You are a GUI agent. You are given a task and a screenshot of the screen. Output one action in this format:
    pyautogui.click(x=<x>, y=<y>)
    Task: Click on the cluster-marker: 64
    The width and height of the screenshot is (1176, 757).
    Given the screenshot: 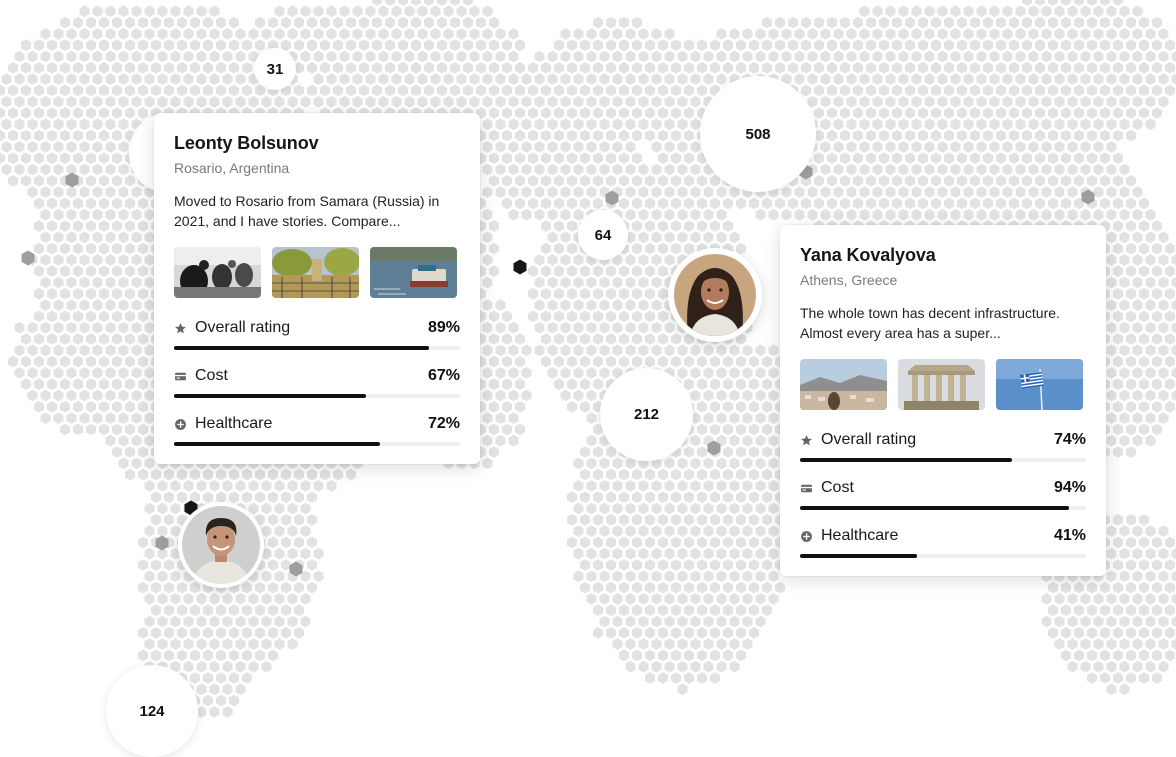 What is the action you would take?
    pyautogui.click(x=603, y=235)
    